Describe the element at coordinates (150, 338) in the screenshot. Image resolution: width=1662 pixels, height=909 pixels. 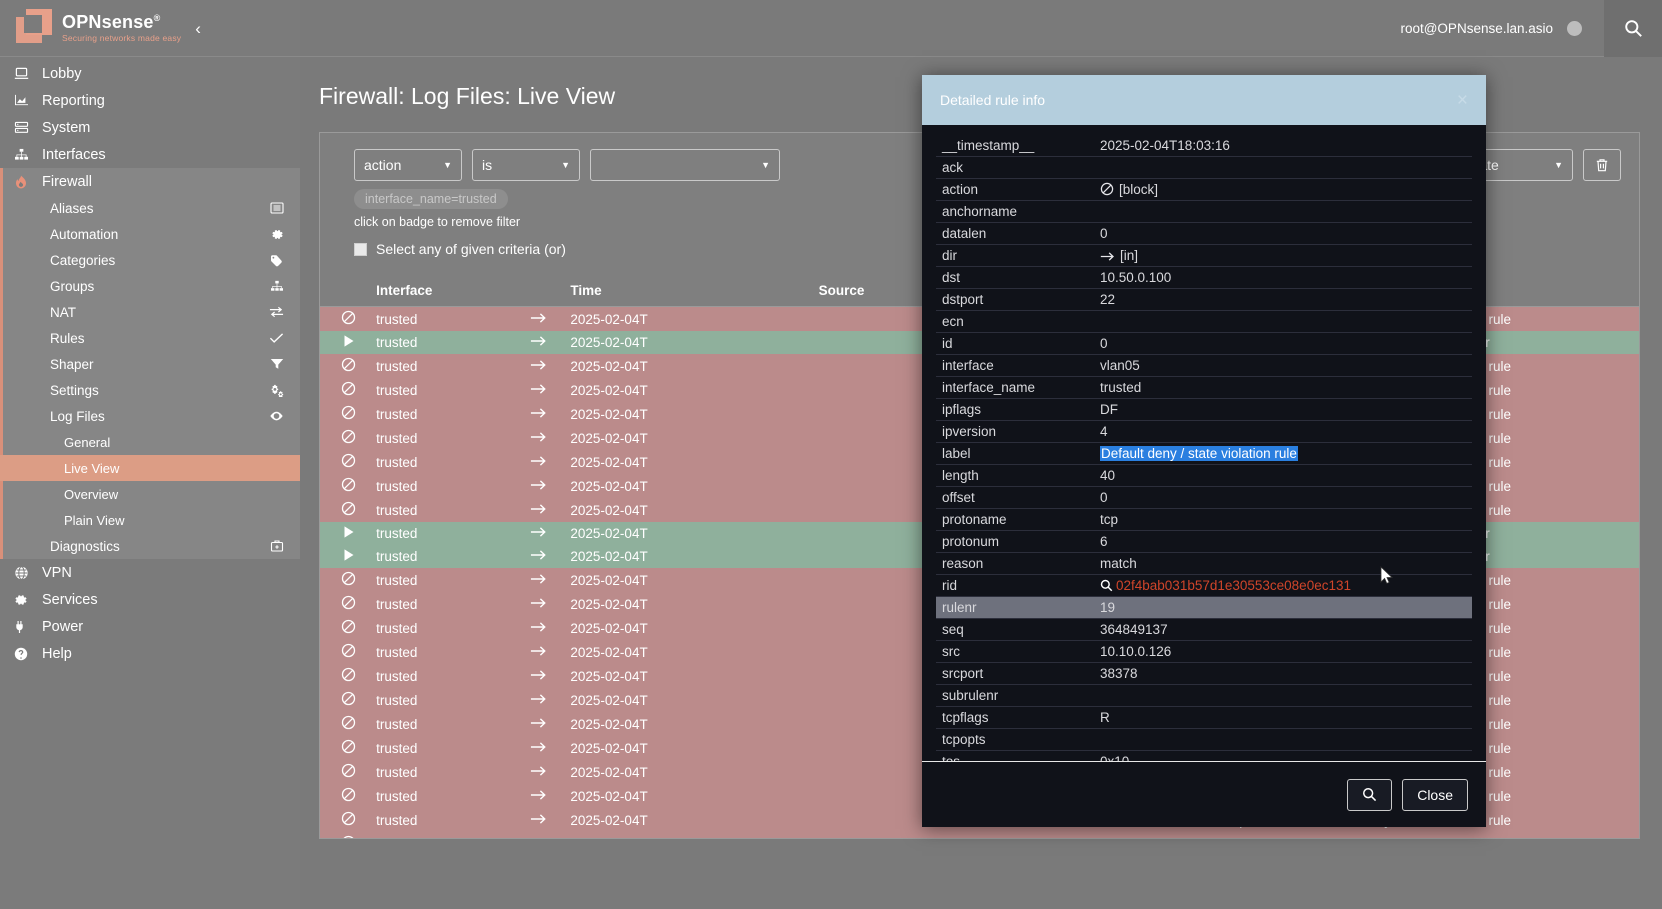
I see `sidebar-item-rules: Rules` at that location.